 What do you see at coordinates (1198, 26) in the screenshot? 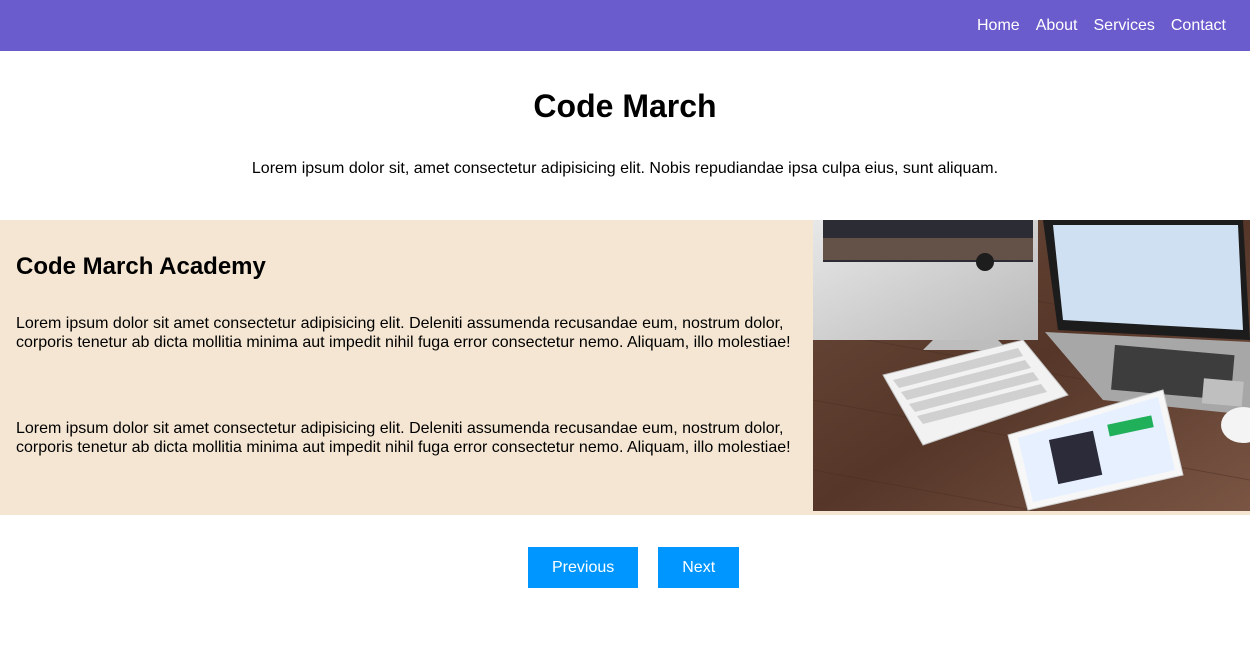
I see `nav-link-contact: Contact` at bounding box center [1198, 26].